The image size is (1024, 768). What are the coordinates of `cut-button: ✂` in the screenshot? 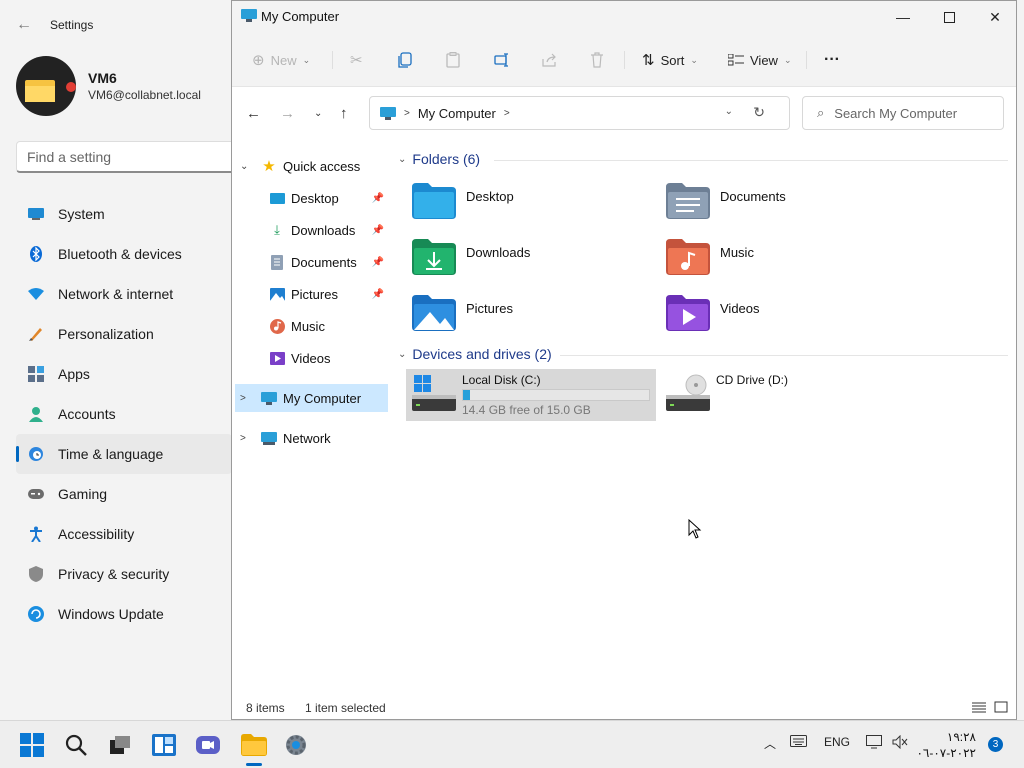 It's located at (356, 60).